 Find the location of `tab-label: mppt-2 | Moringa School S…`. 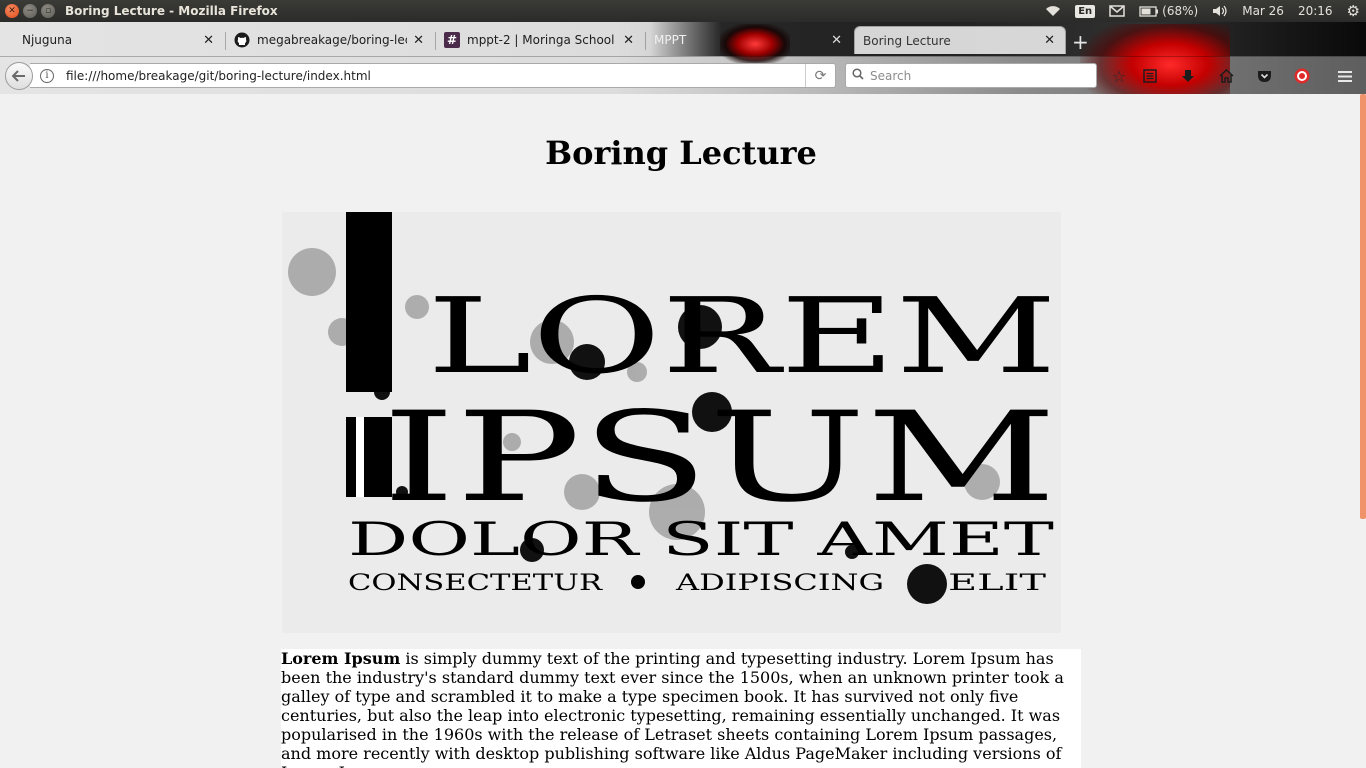

tab-label: mppt-2 | Moringa School S… is located at coordinates (542, 40).